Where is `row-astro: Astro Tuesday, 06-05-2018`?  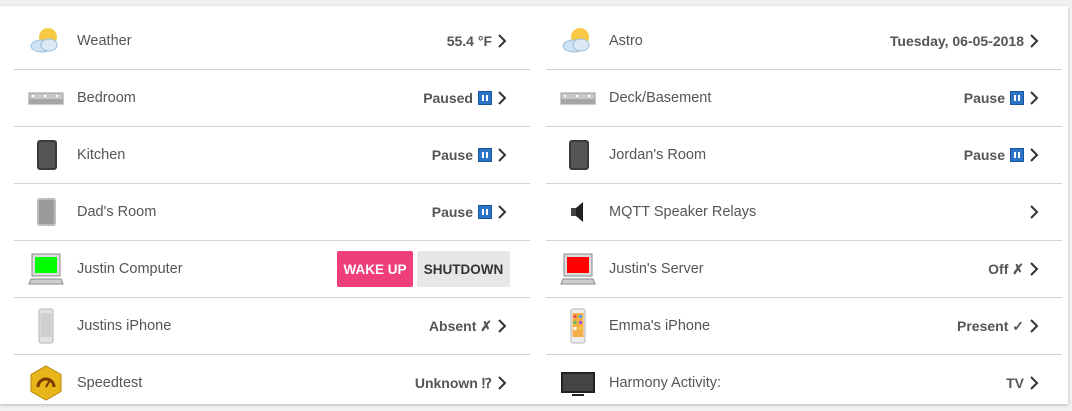
row-astro: Astro Tuesday, 06-05-2018 is located at coordinates (804, 41).